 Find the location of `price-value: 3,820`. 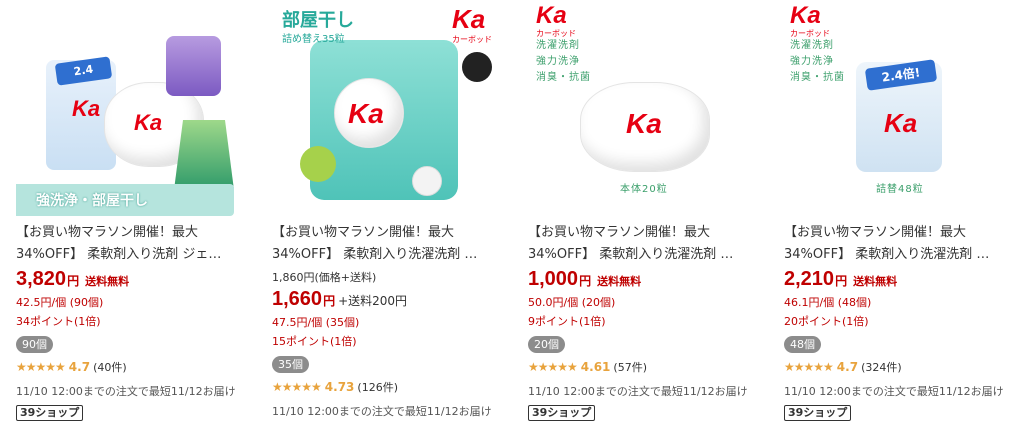

price-value: 3,820 is located at coordinates (41, 279).